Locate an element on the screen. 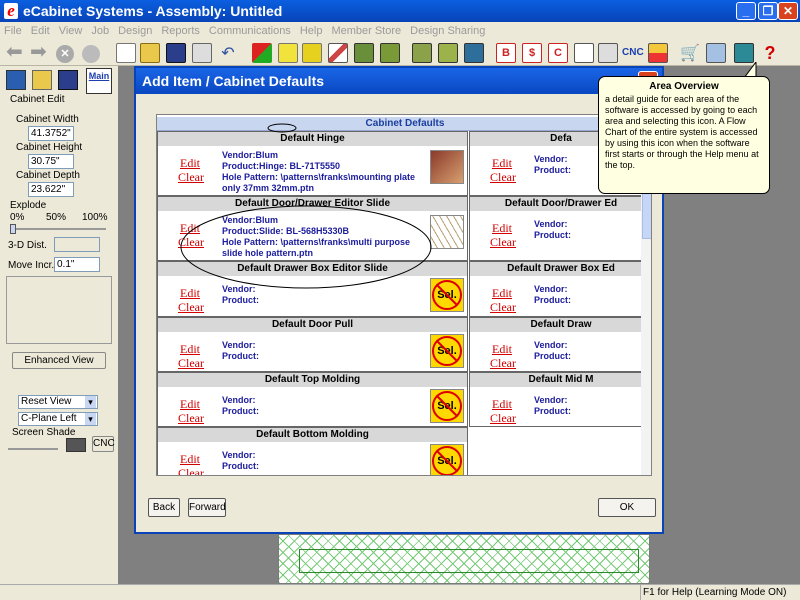 The height and width of the screenshot is (600, 800). cart-icon: 🛒 is located at coordinates (690, 53).